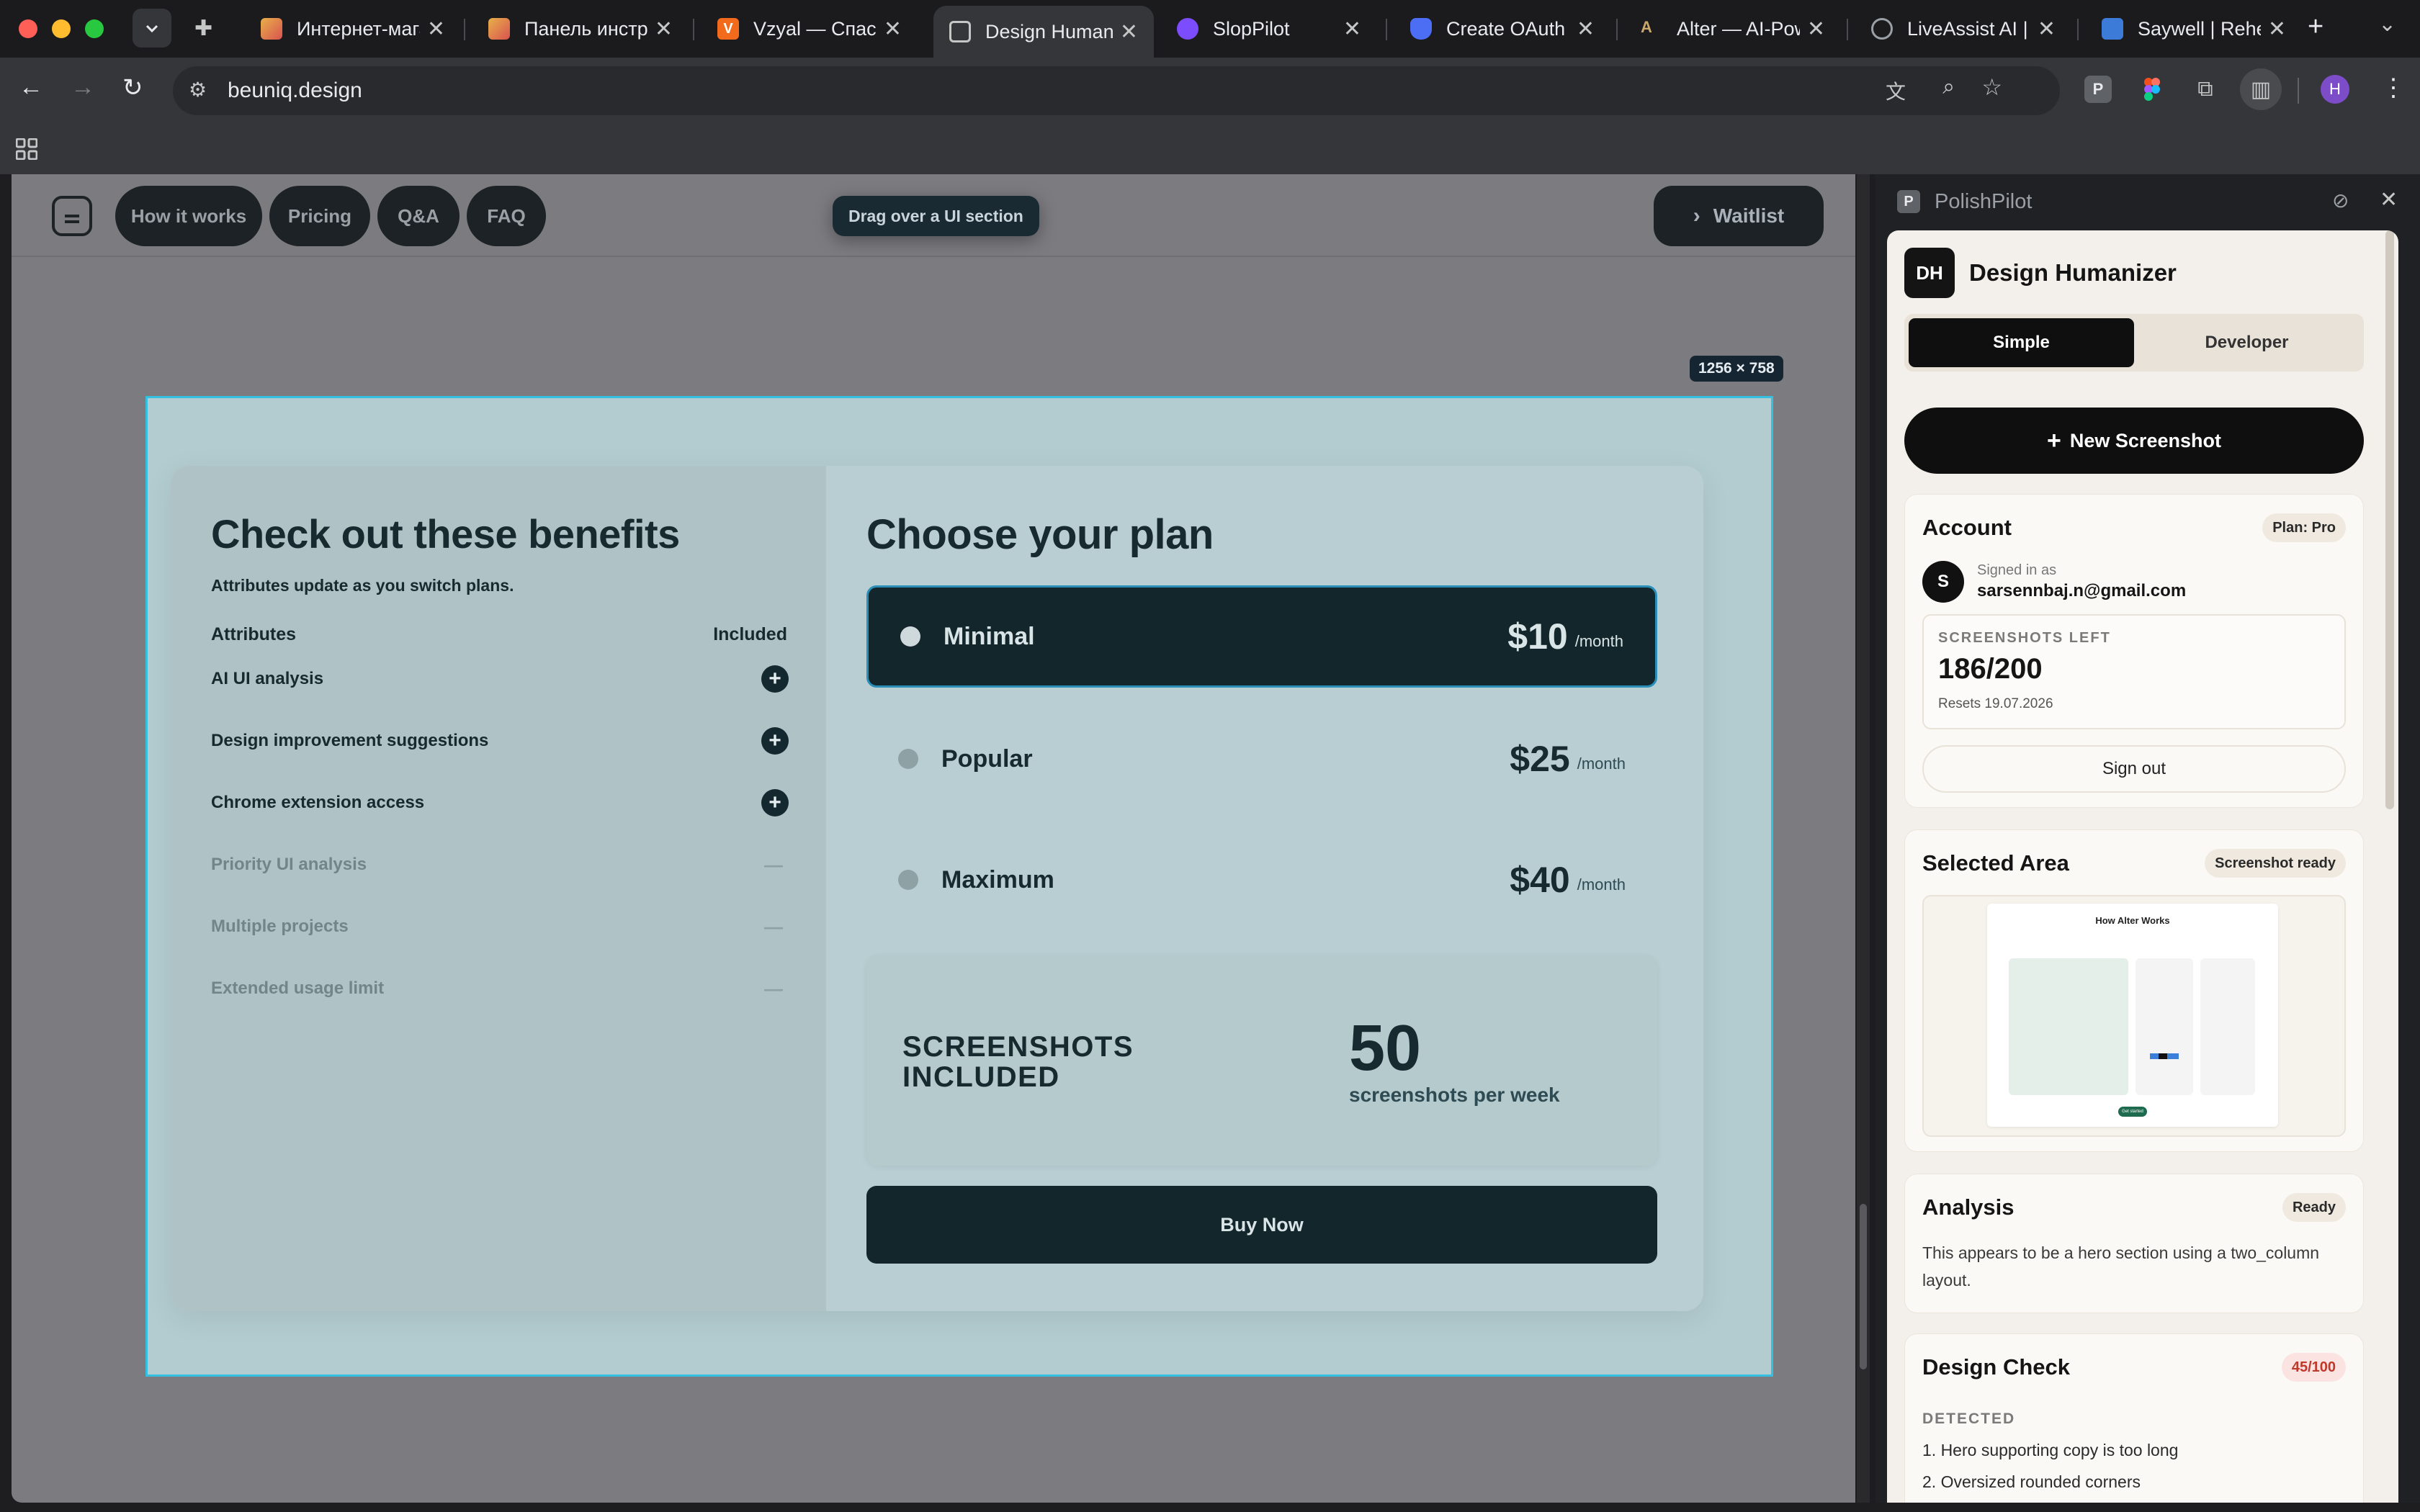 Image resolution: width=2420 pixels, height=1512 pixels. Describe the element at coordinates (2389, 519) in the screenshot. I see `panel-scrollbar-thumb` at that location.